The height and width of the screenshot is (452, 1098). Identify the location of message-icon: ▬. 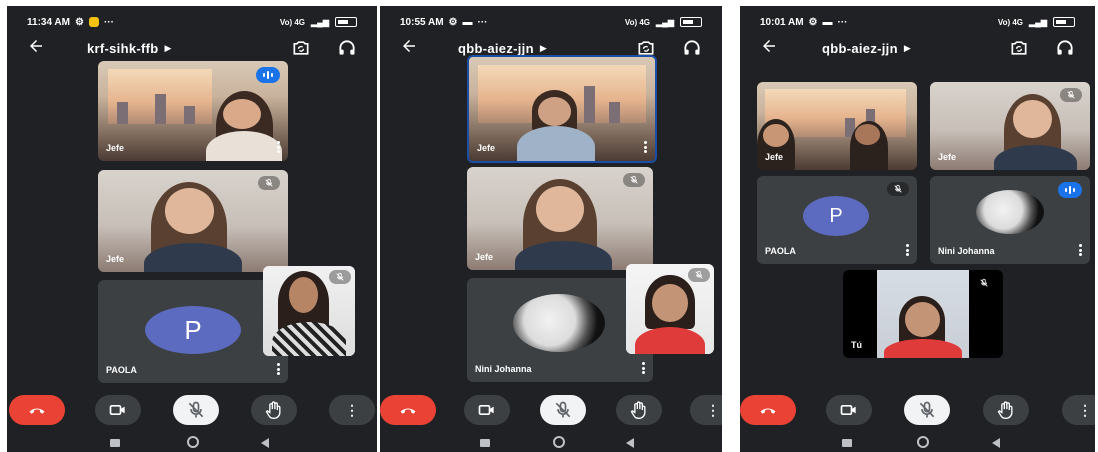
(827, 22).